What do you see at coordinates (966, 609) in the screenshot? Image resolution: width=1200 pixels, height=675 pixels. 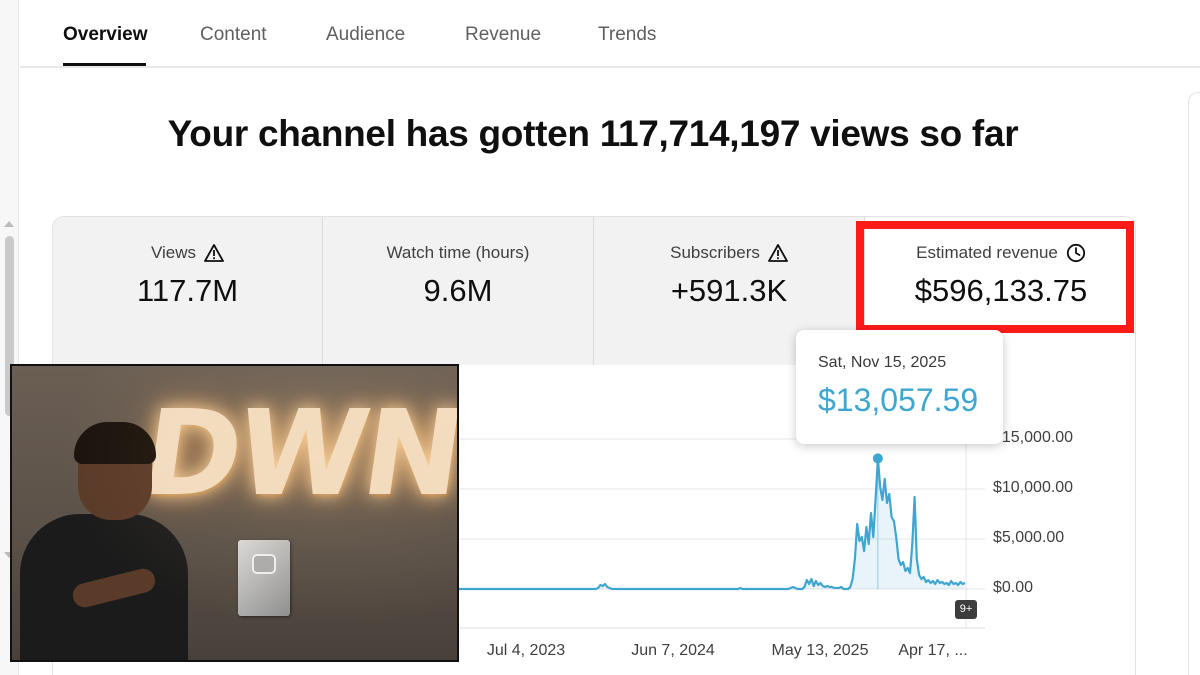 I see `annotations-badge: 9+` at bounding box center [966, 609].